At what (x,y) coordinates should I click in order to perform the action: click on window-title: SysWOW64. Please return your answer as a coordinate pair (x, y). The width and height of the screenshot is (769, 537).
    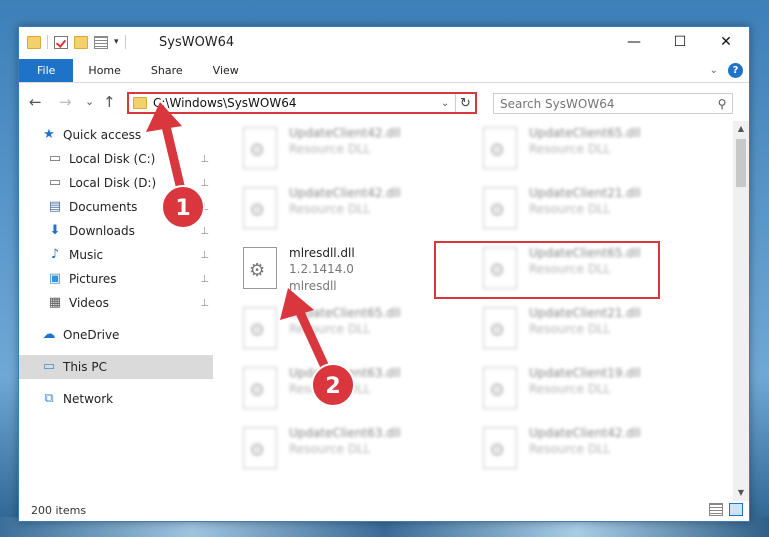
    Looking at the image, I should click on (197, 42).